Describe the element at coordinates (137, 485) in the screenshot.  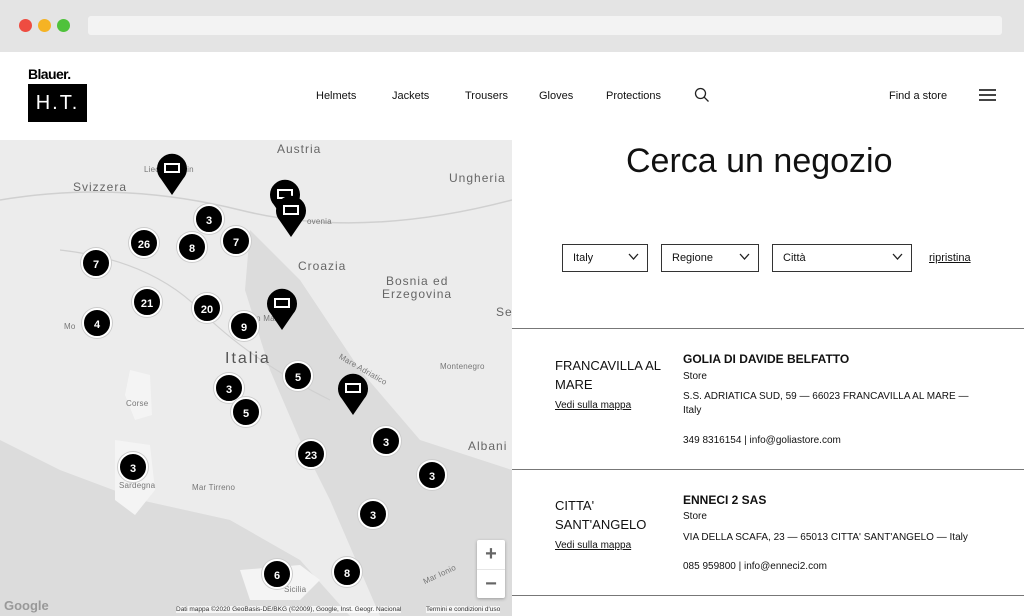
I see `label-sardegna: Sardegna` at that location.